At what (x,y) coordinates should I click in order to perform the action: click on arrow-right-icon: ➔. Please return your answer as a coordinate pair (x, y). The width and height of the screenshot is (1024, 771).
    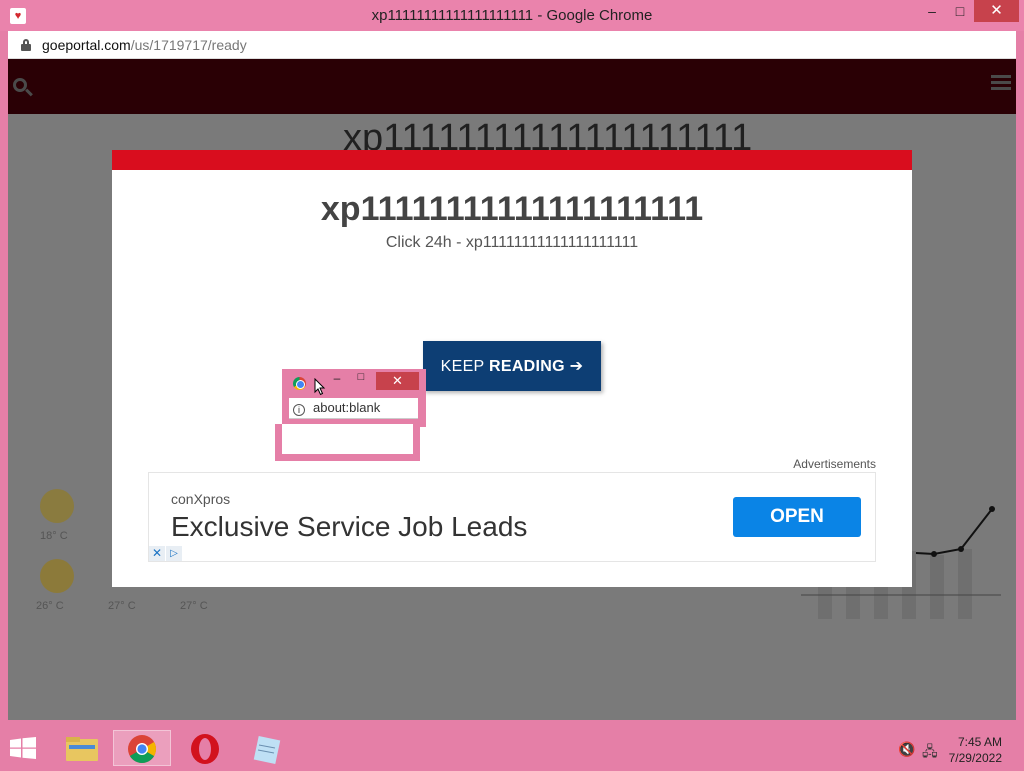
    Looking at the image, I should click on (576, 366).